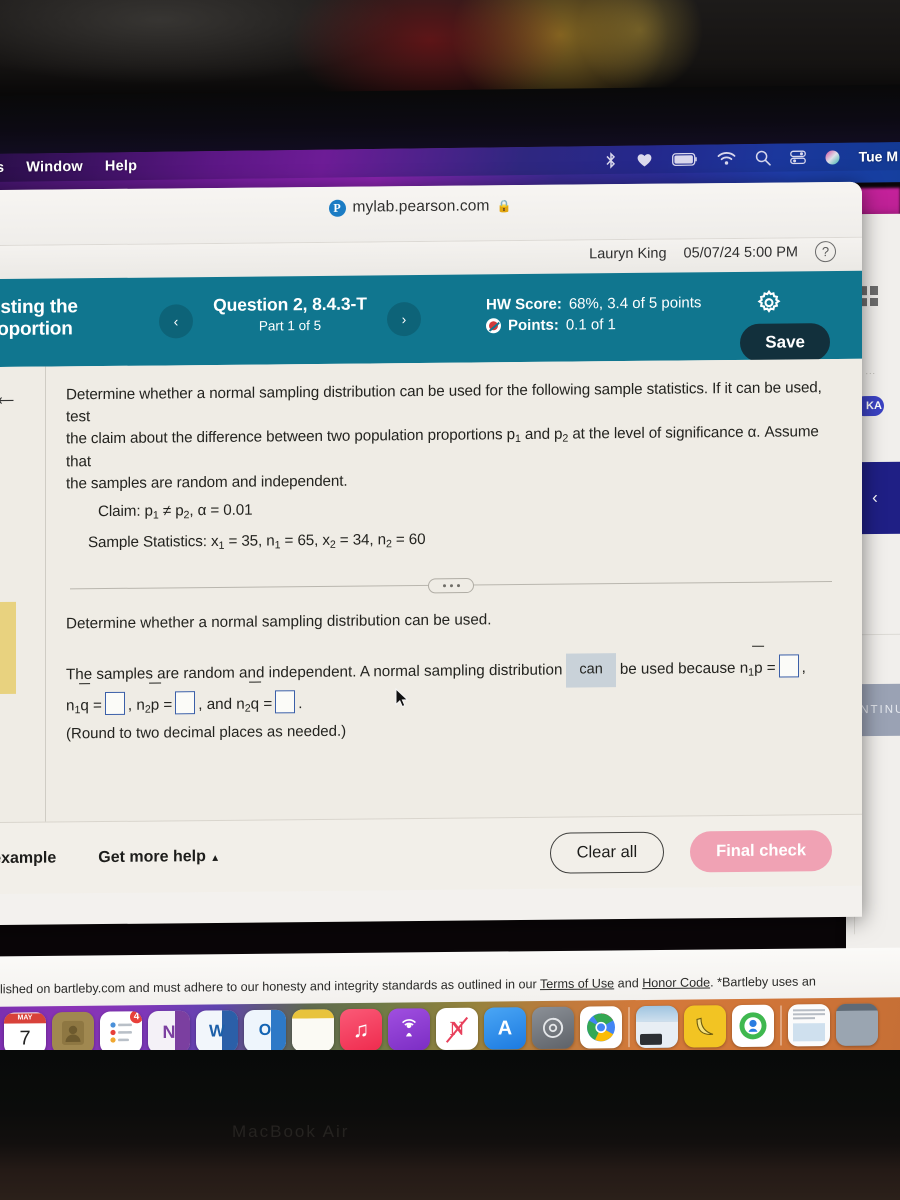 The image size is (900, 1200). What do you see at coordinates (878, 156) in the screenshot?
I see `menu-bar-clock: Tue M` at bounding box center [878, 156].